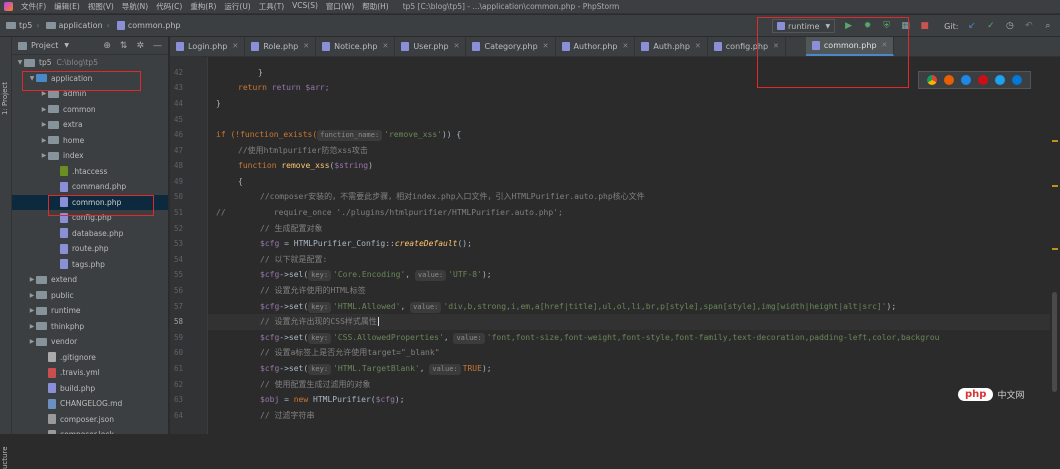 This screenshot has width=1060, height=469. I want to click on md-file-icon, so click(52, 404).